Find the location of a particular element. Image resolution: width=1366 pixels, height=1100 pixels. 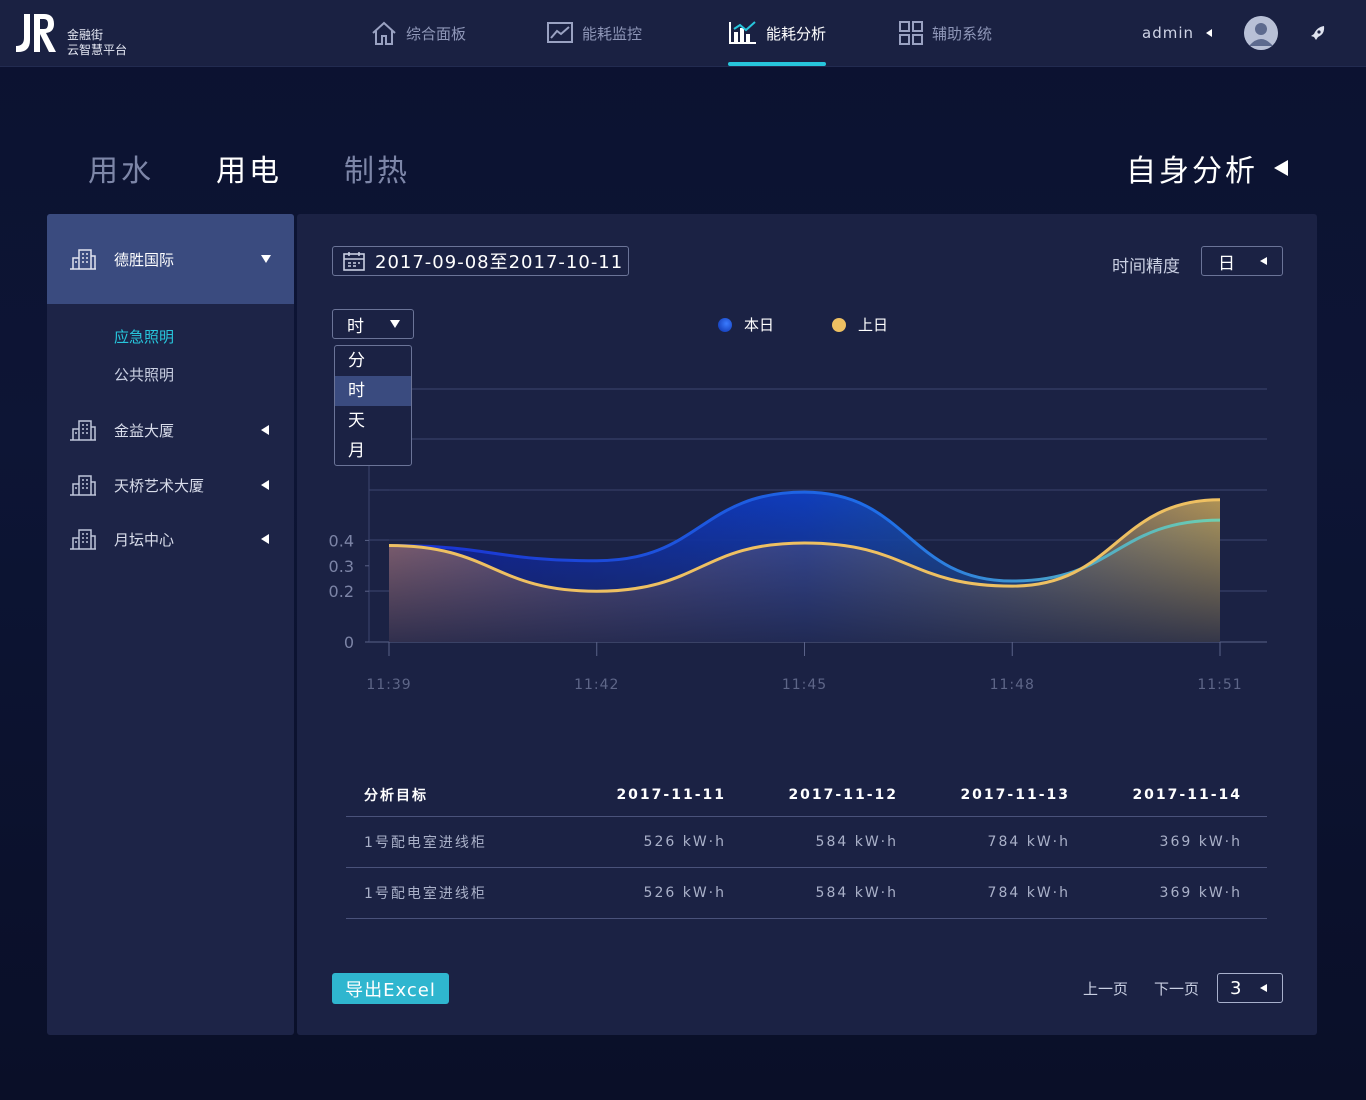

tab-water: 用水 is located at coordinates (121, 168).